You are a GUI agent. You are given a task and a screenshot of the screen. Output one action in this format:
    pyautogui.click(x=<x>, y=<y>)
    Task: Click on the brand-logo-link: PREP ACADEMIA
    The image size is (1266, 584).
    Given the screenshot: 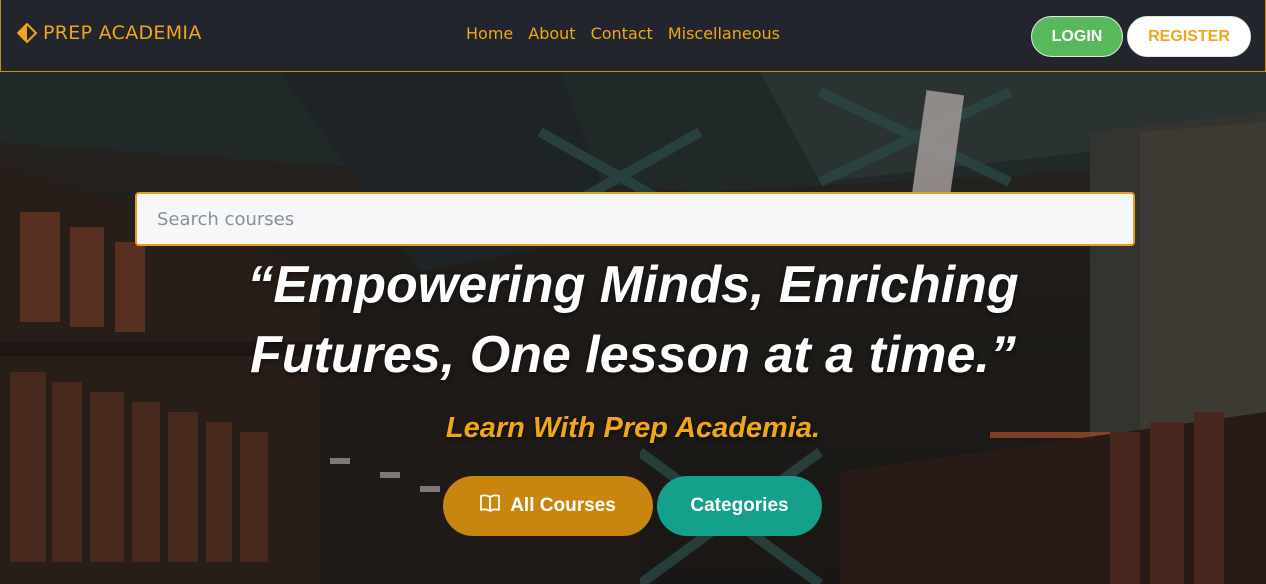 What is the action you would take?
    pyautogui.click(x=109, y=33)
    